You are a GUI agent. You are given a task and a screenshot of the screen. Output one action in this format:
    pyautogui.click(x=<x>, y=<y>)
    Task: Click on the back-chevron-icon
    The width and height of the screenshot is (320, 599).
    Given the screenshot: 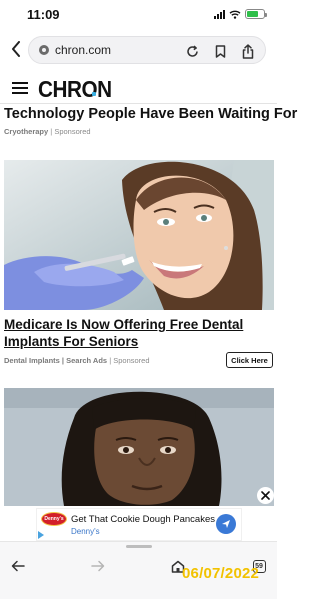 What is the action you would take?
    pyautogui.click(x=16, y=49)
    